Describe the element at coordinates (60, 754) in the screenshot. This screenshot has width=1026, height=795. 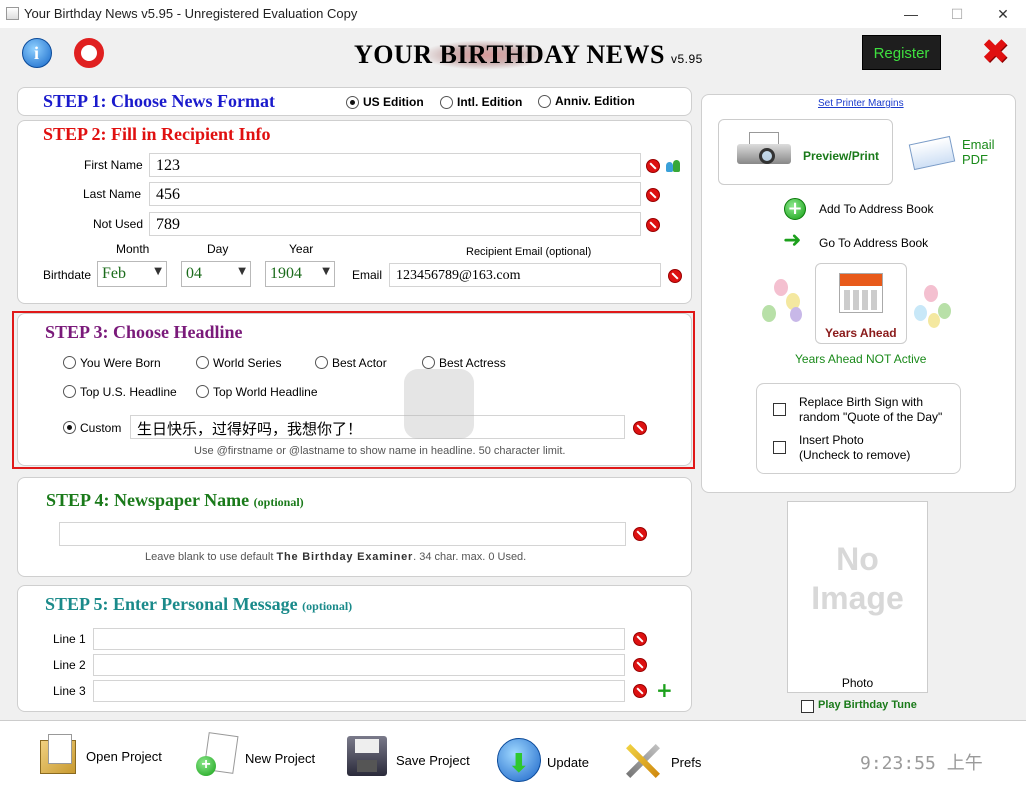
I see `open-project-button` at that location.